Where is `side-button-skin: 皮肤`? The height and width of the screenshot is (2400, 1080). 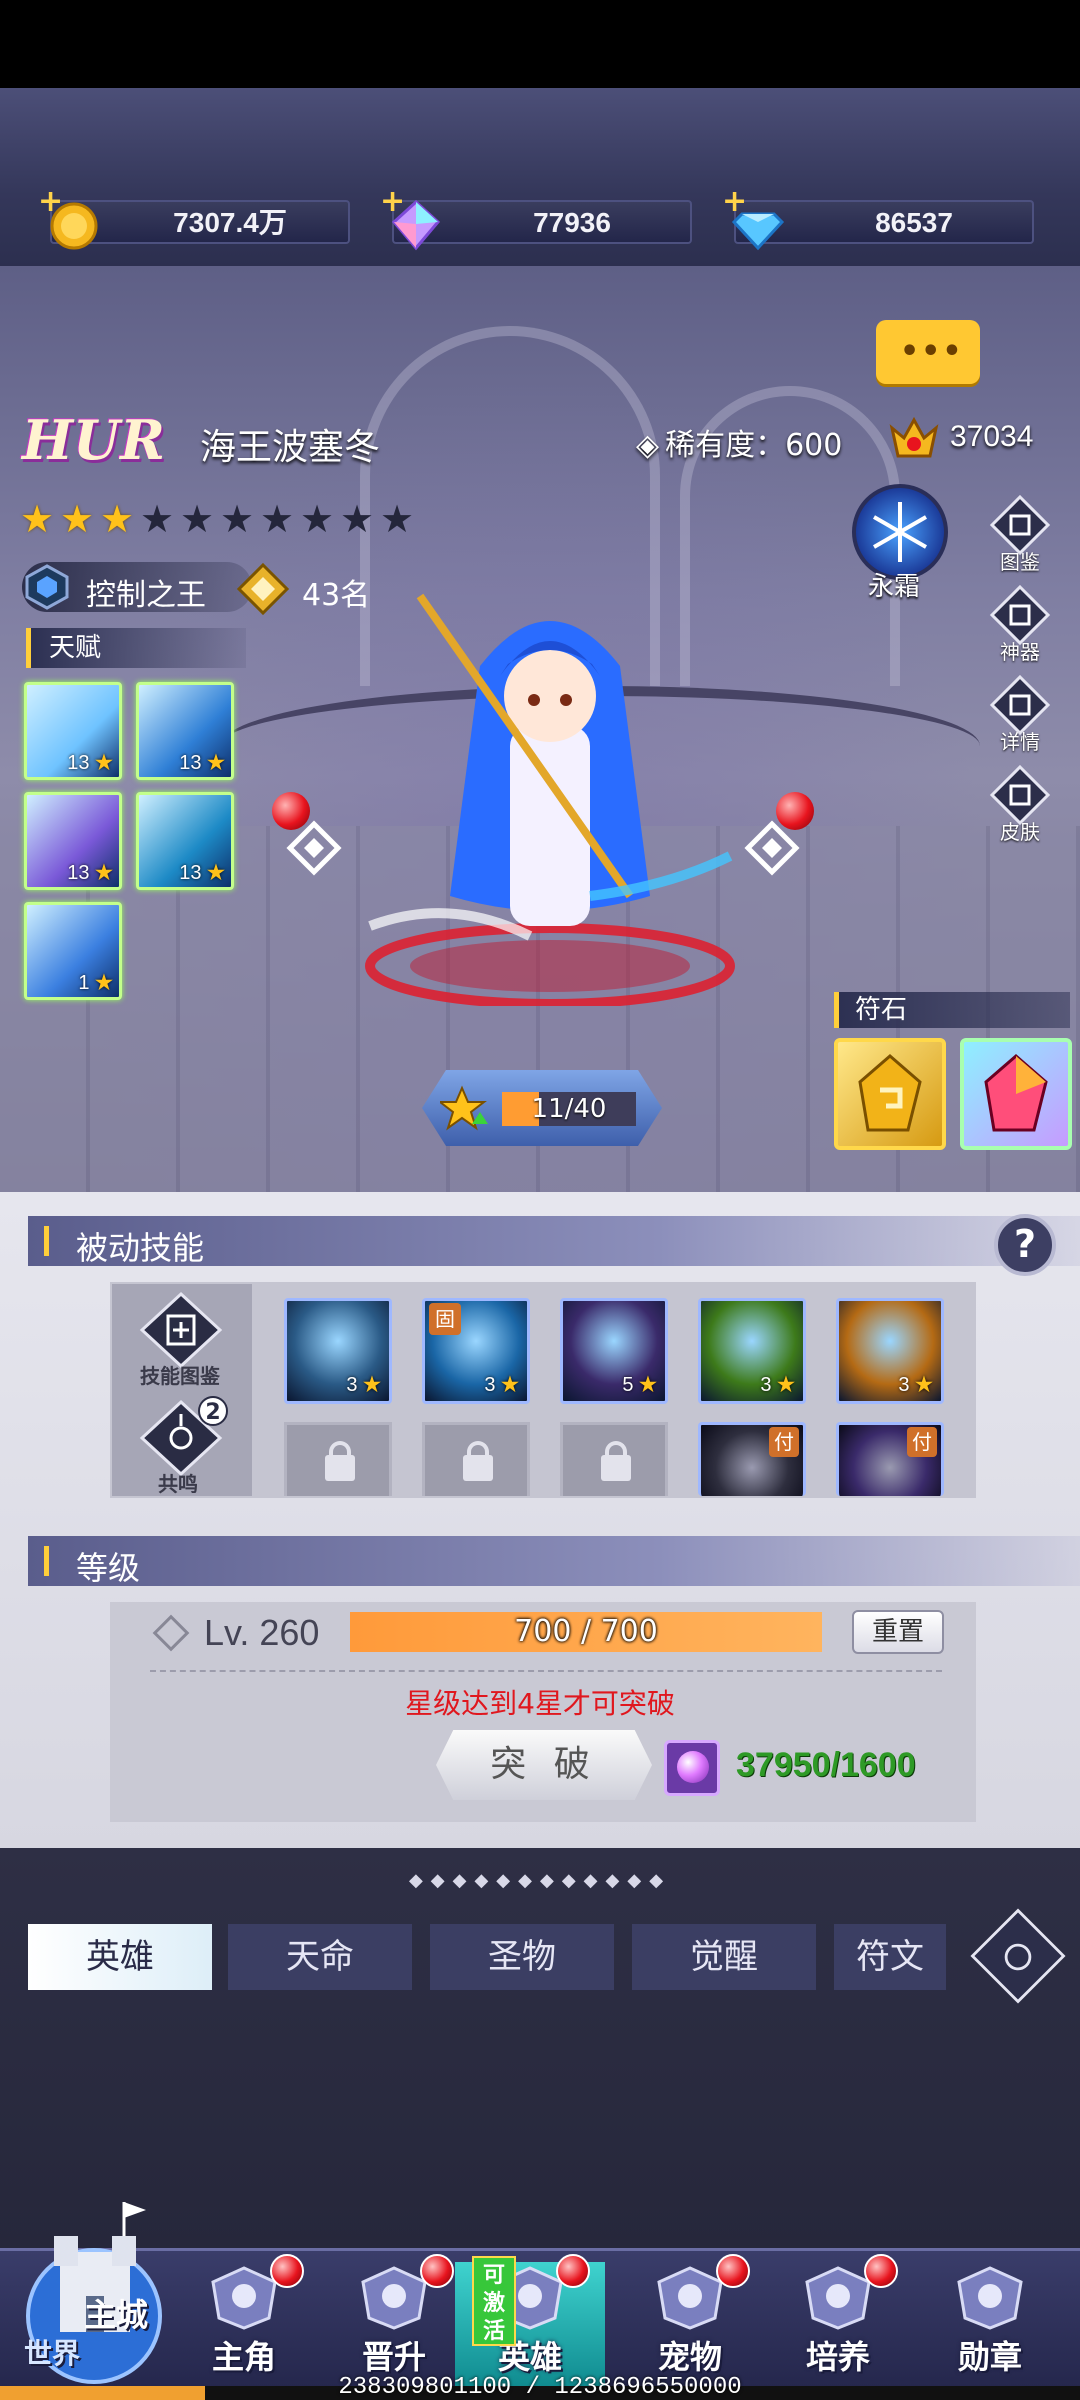
side-button-skin: 皮肤 is located at coordinates (1020, 809).